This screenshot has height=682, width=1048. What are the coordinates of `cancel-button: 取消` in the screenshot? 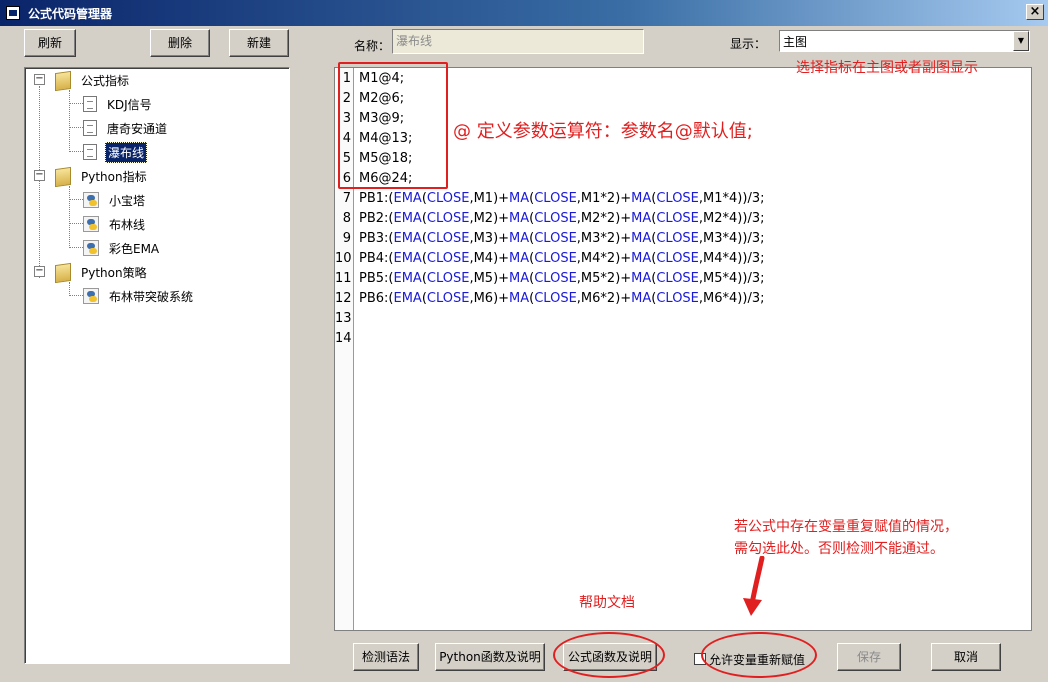 It's located at (966, 657).